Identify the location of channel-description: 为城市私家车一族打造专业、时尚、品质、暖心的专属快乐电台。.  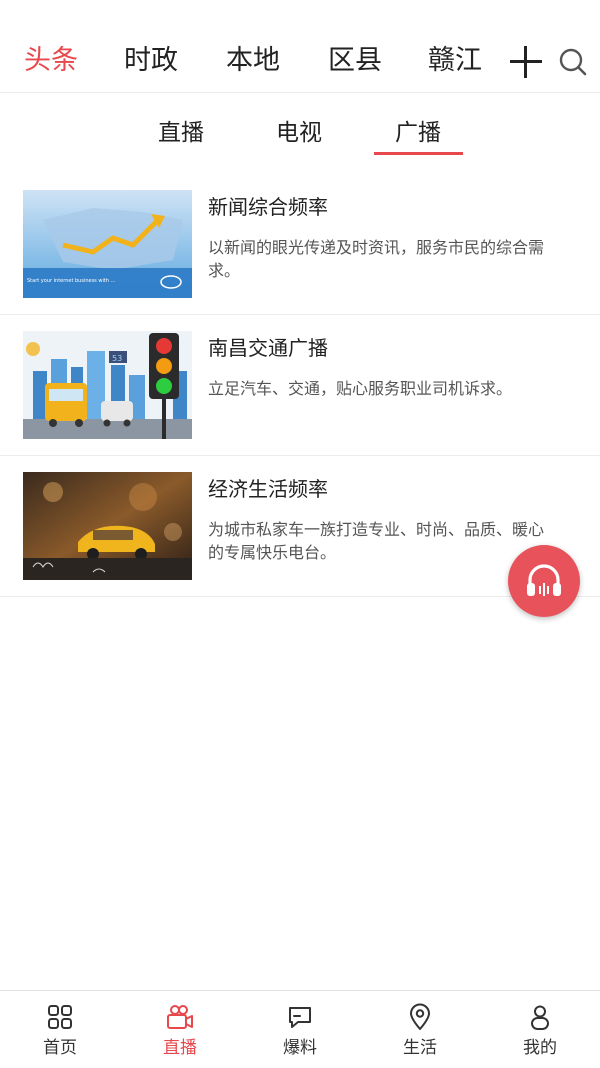
(376, 541).